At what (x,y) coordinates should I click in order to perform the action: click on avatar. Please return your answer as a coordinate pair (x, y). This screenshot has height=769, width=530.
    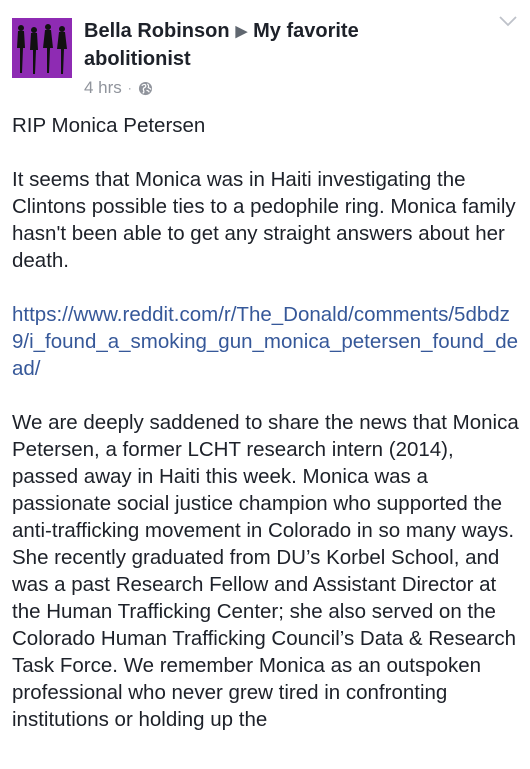
    Looking at the image, I should click on (42, 48).